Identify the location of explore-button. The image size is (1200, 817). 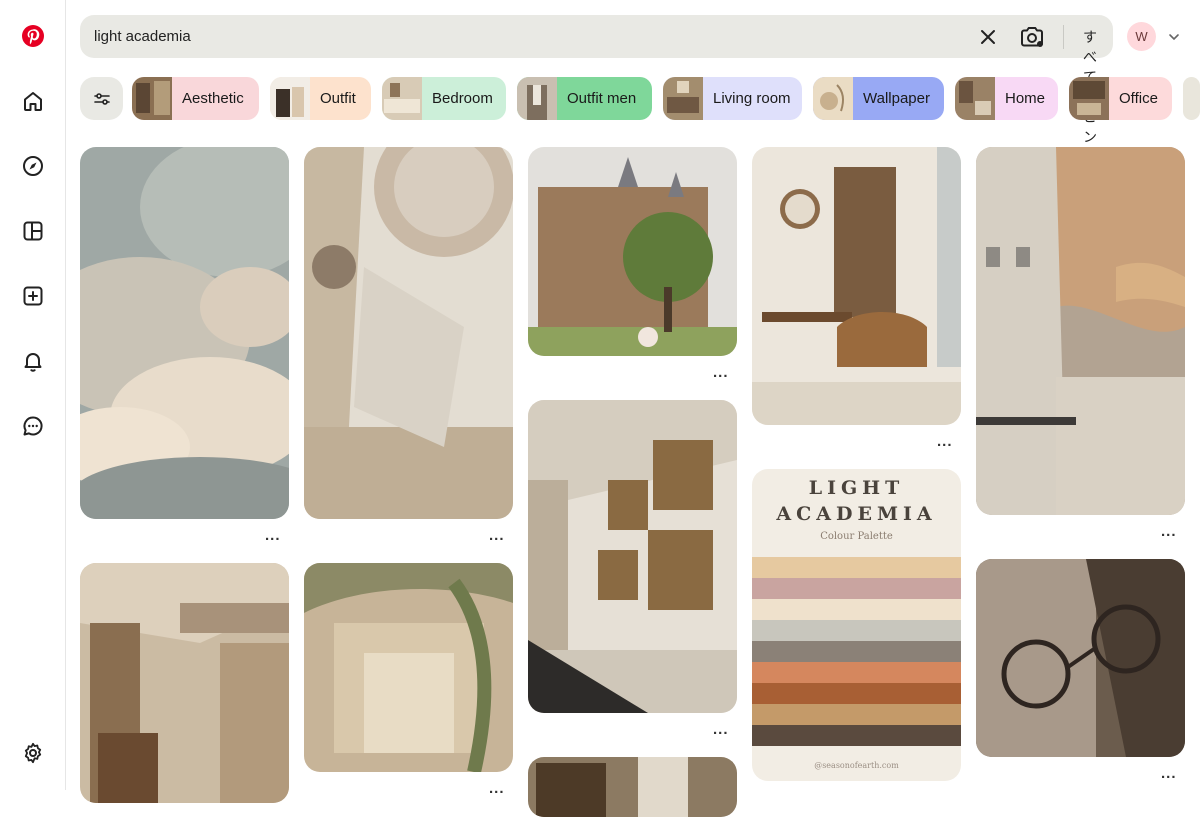
(33, 166).